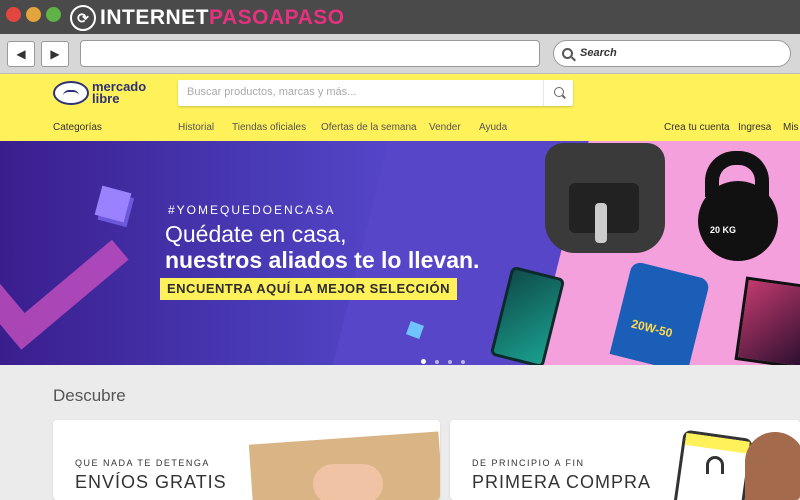 This screenshot has width=800, height=500. I want to click on discover-card-free-shipping: QUE NADA TE DETENGA ENVÍOS GRATIS, so click(246, 460).